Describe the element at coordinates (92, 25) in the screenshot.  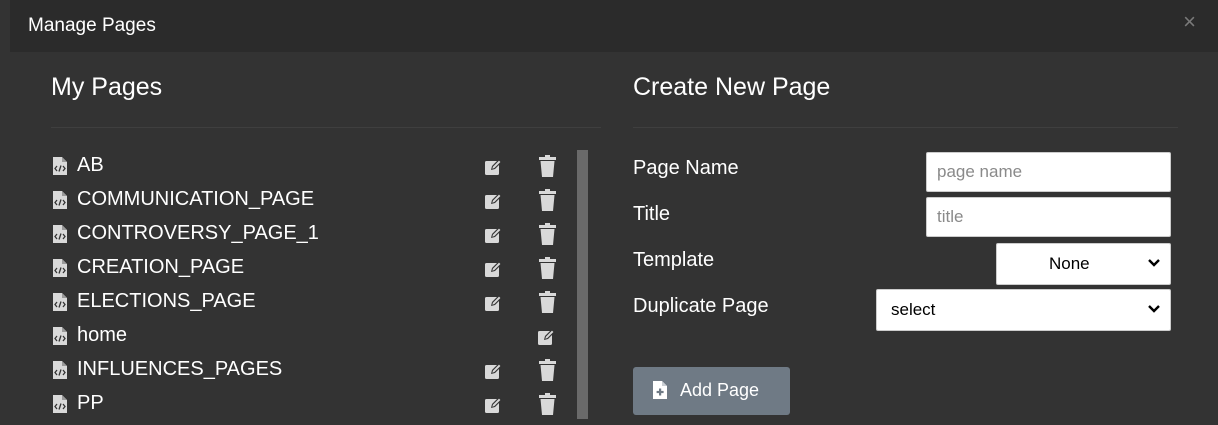
I see `modal-title: Manage Pages` at that location.